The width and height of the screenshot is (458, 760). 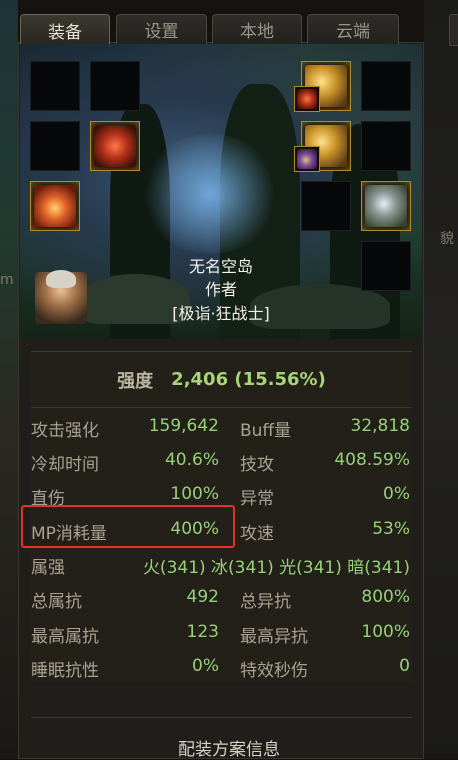 What do you see at coordinates (372, 460) in the screenshot?
I see `stat-value: 408.59%` at bounding box center [372, 460].